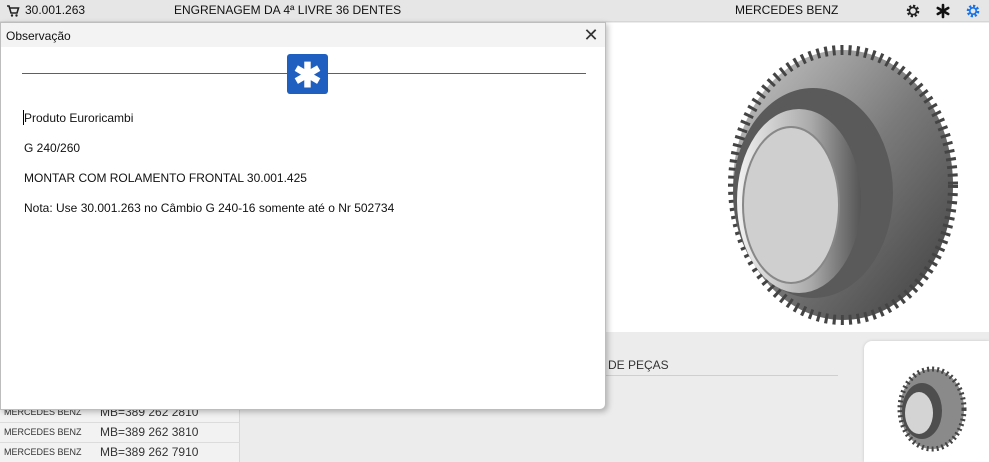  Describe the element at coordinates (149, 432) in the screenshot. I see `reference-number: MB=389 262 3810` at that location.